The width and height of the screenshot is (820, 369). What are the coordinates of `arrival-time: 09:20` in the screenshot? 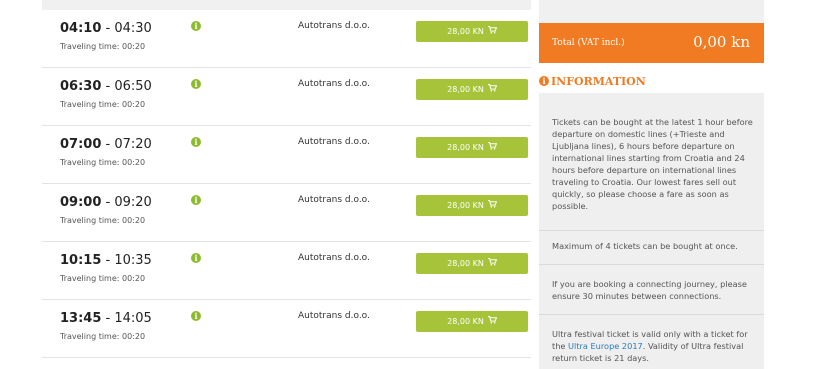 It's located at (133, 202).